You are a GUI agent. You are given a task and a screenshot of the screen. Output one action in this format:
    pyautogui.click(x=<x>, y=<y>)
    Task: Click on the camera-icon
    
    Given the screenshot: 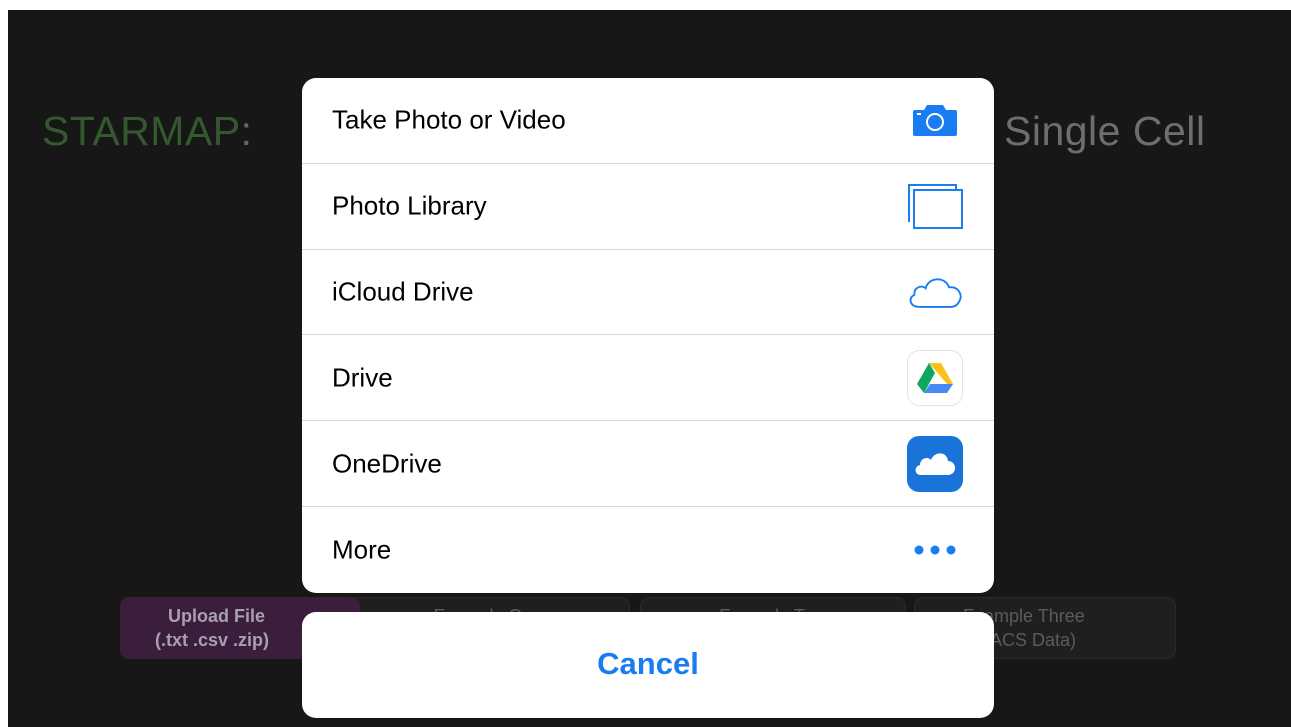 What is the action you would take?
    pyautogui.click(x=935, y=120)
    